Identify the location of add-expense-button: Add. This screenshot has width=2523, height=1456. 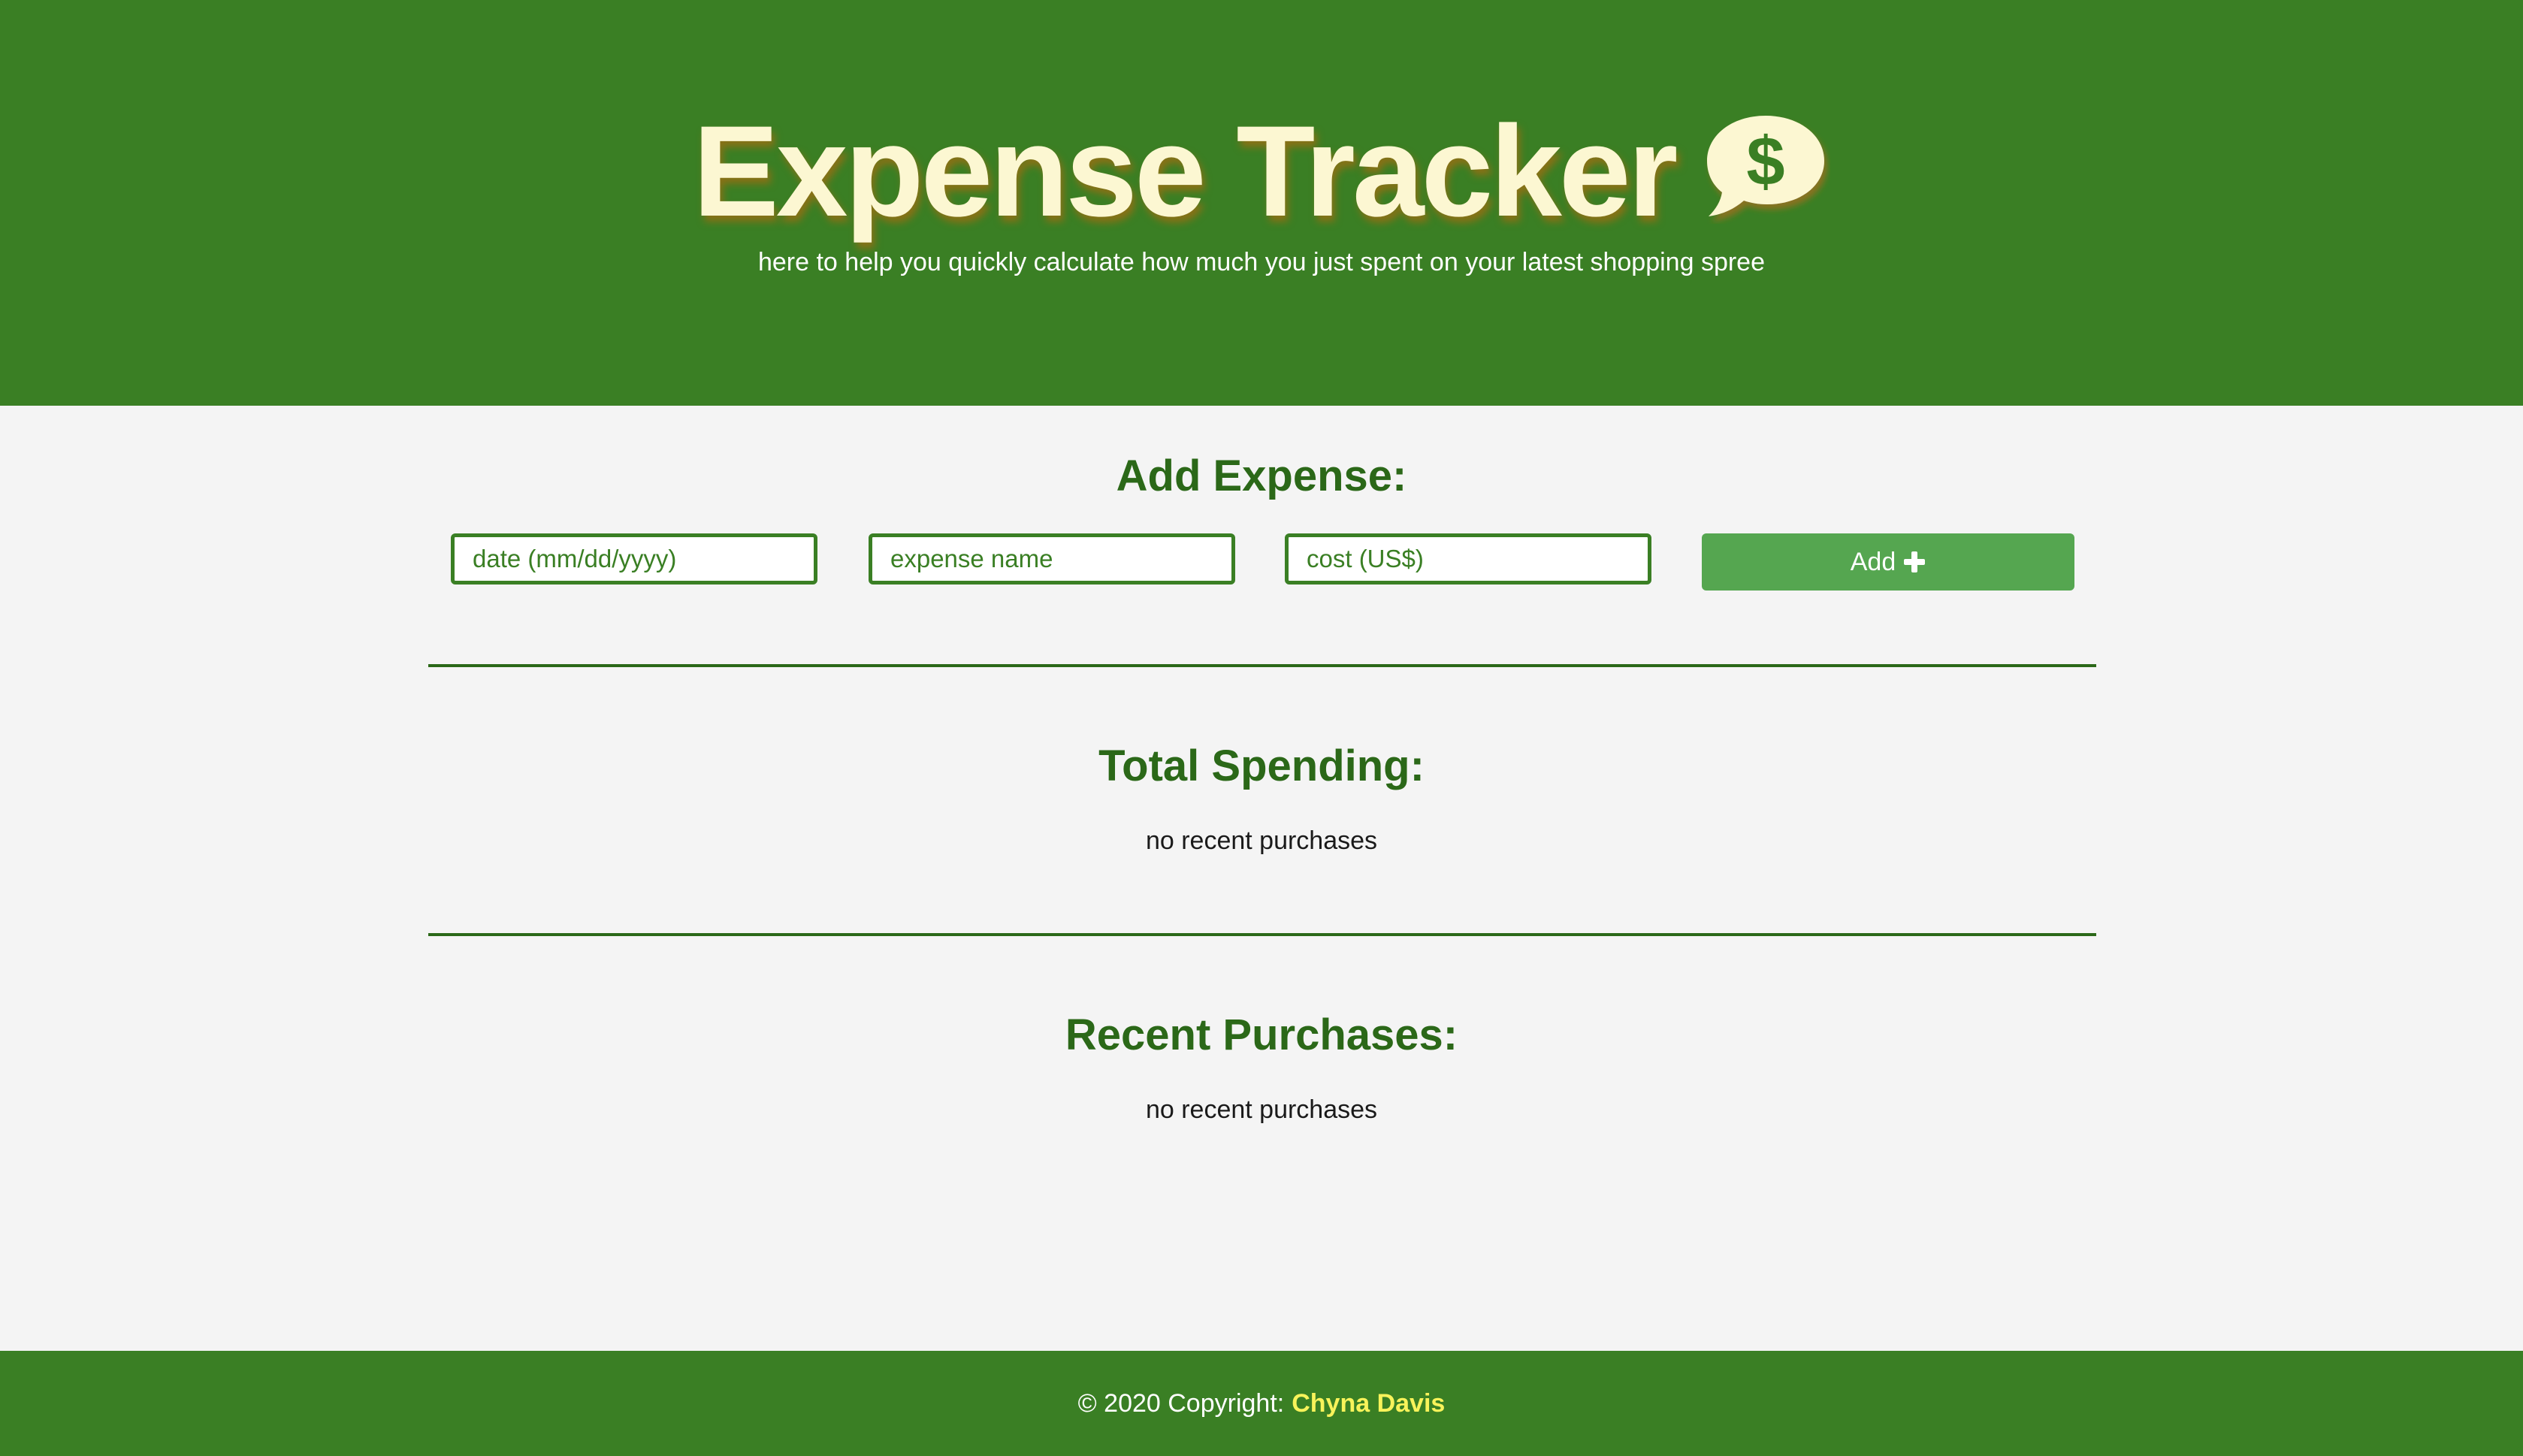
(1888, 562).